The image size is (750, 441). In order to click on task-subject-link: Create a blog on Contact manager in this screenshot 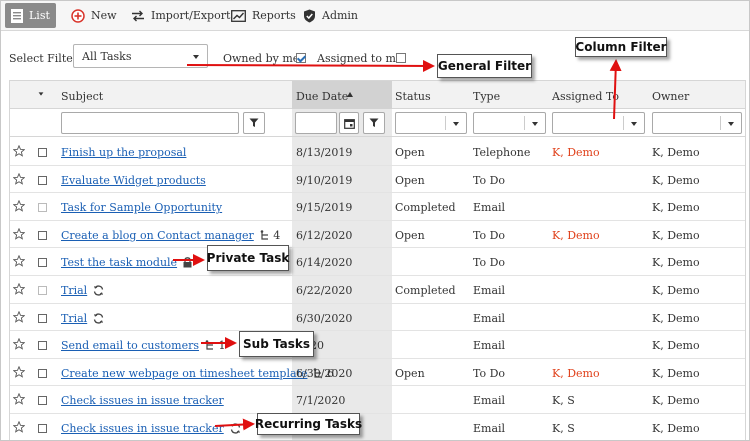, I will do `click(157, 235)`.